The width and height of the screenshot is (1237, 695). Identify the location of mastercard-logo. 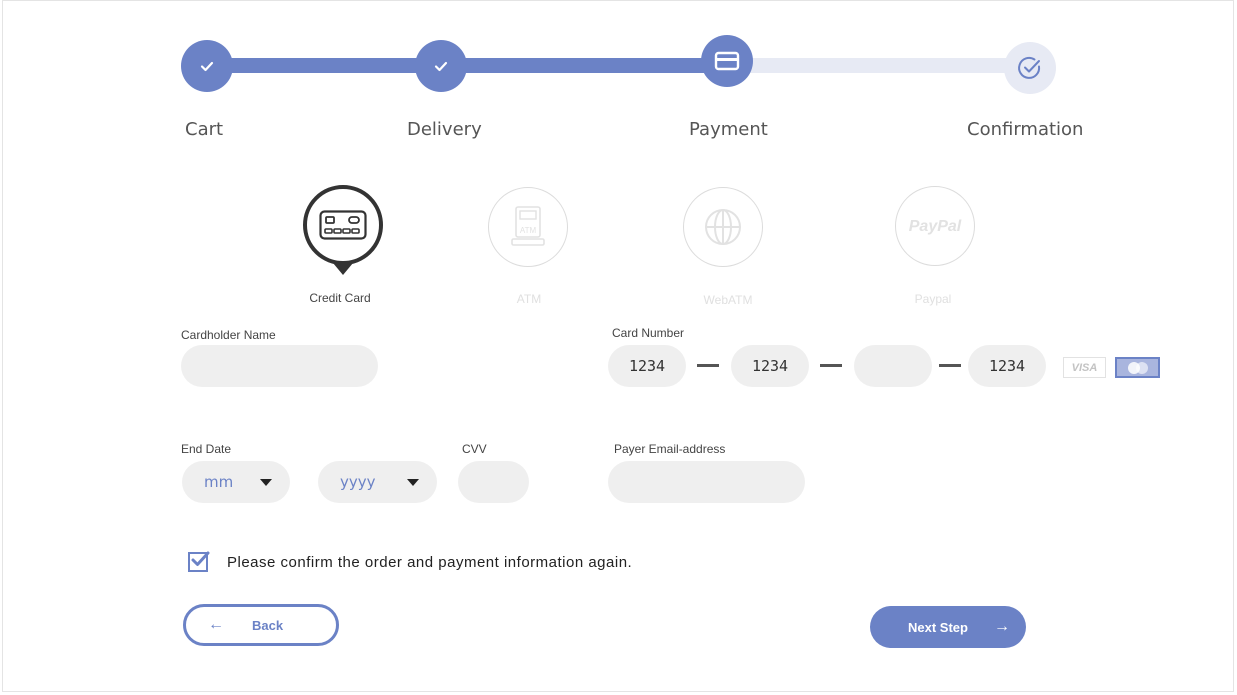
(1137, 367).